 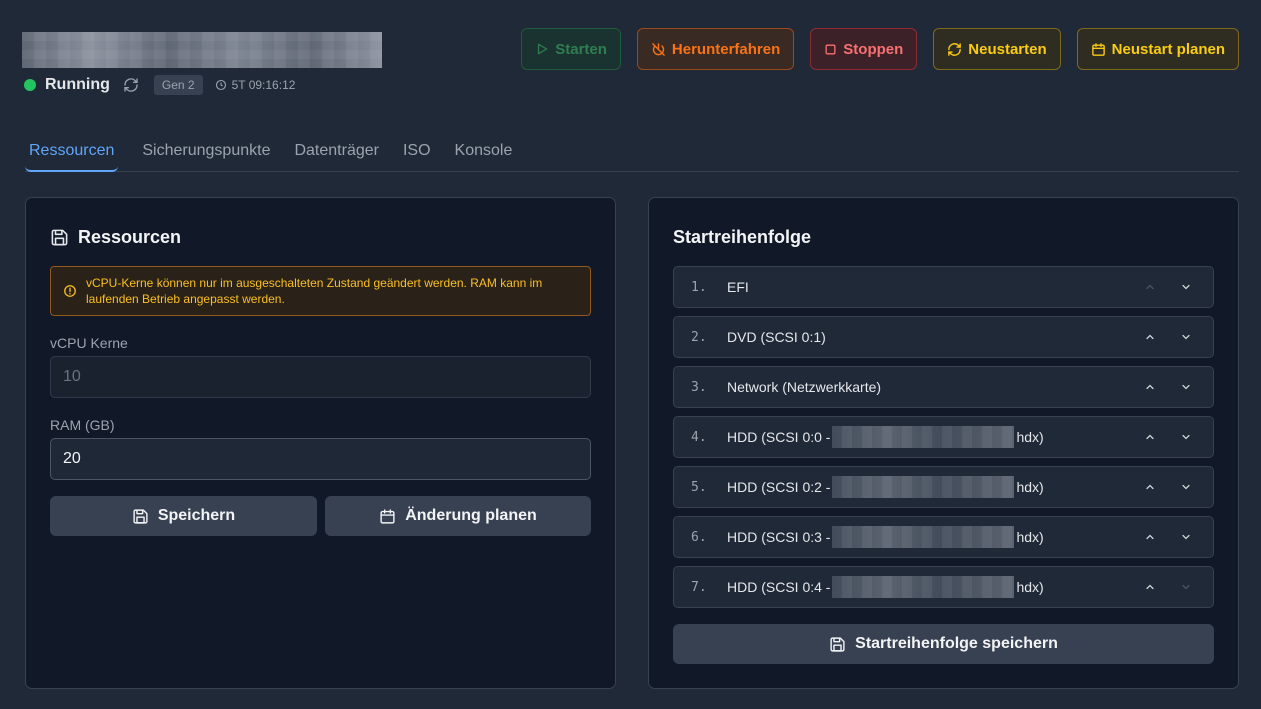 What do you see at coordinates (336, 153) in the screenshot?
I see `tab-datentraeger: Datenträger` at bounding box center [336, 153].